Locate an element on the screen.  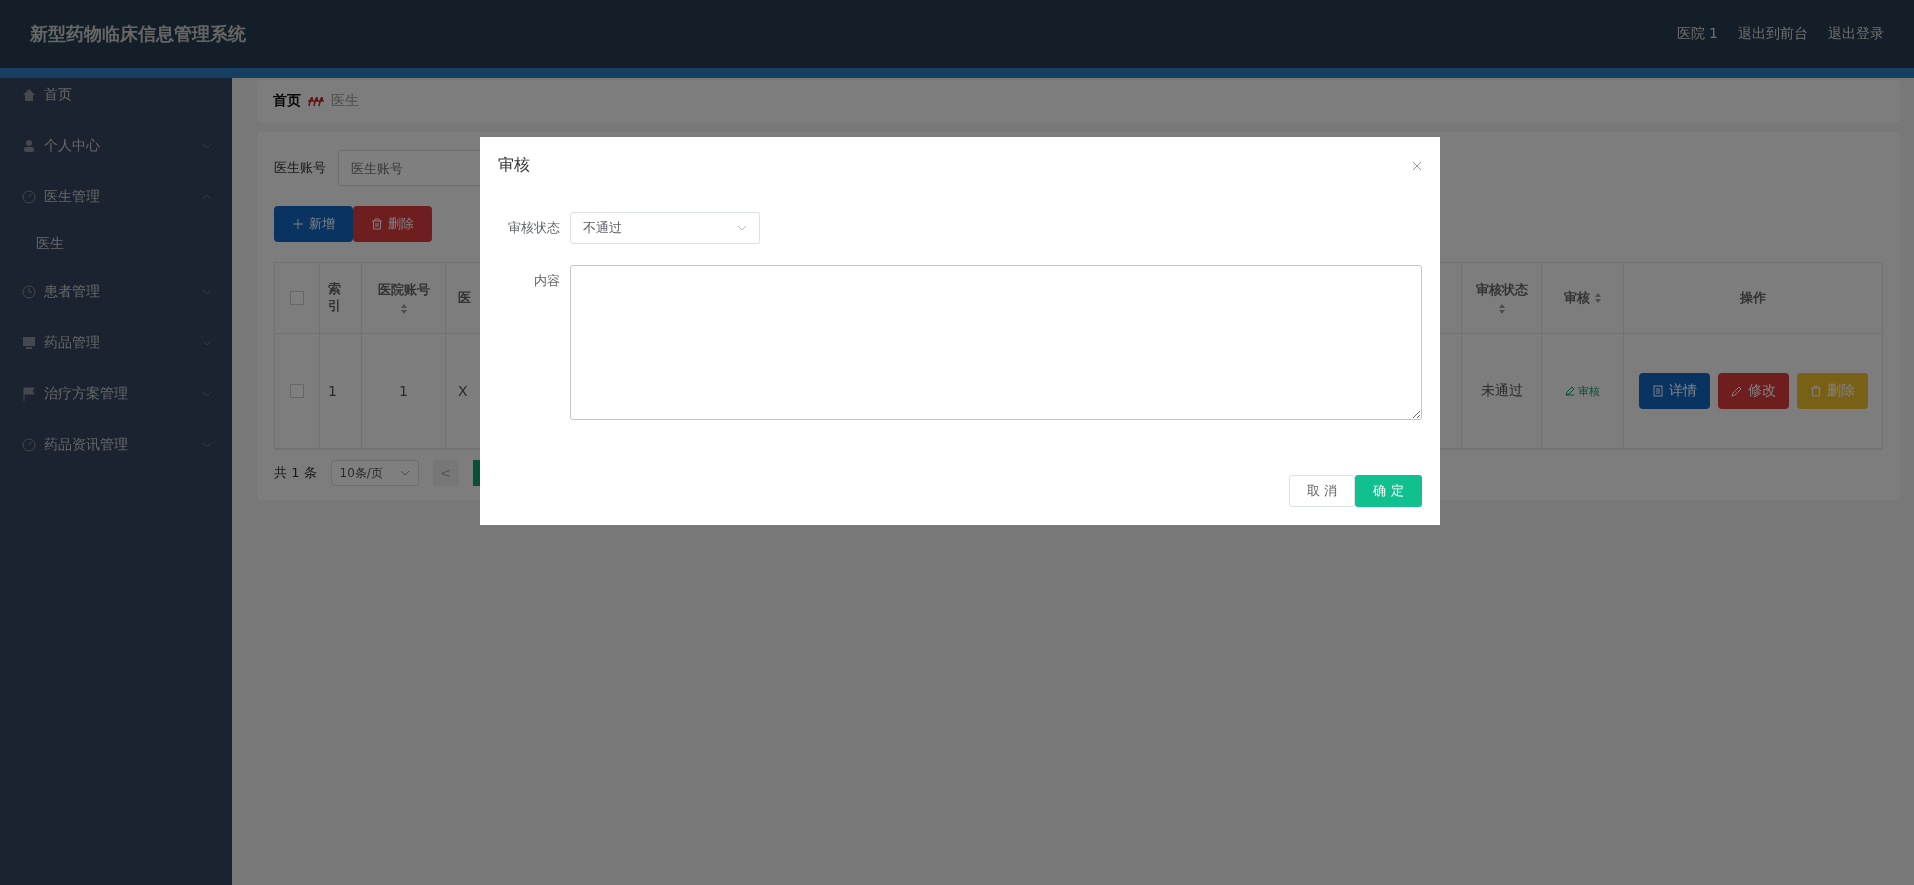
details-button: 详情 is located at coordinates (1674, 391).